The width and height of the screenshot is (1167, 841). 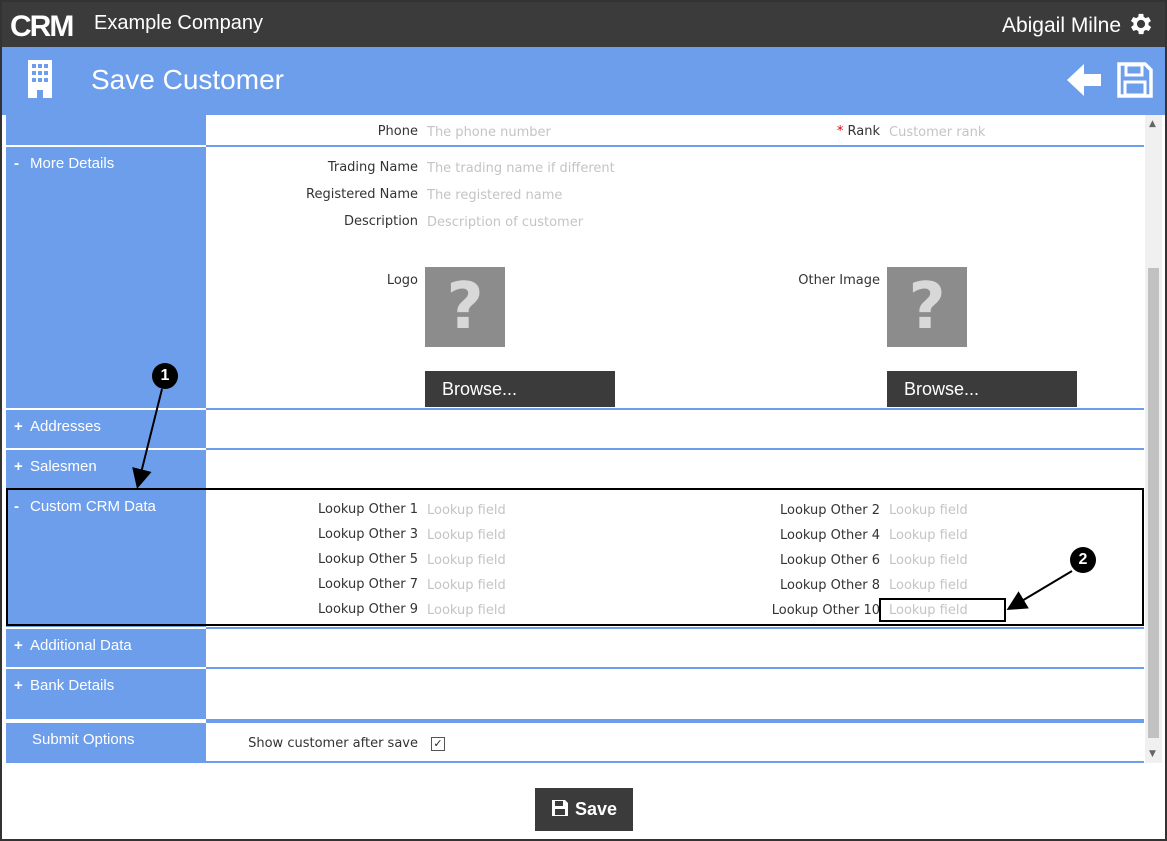 I want to click on scrollbar-thumb, so click(x=1153, y=503).